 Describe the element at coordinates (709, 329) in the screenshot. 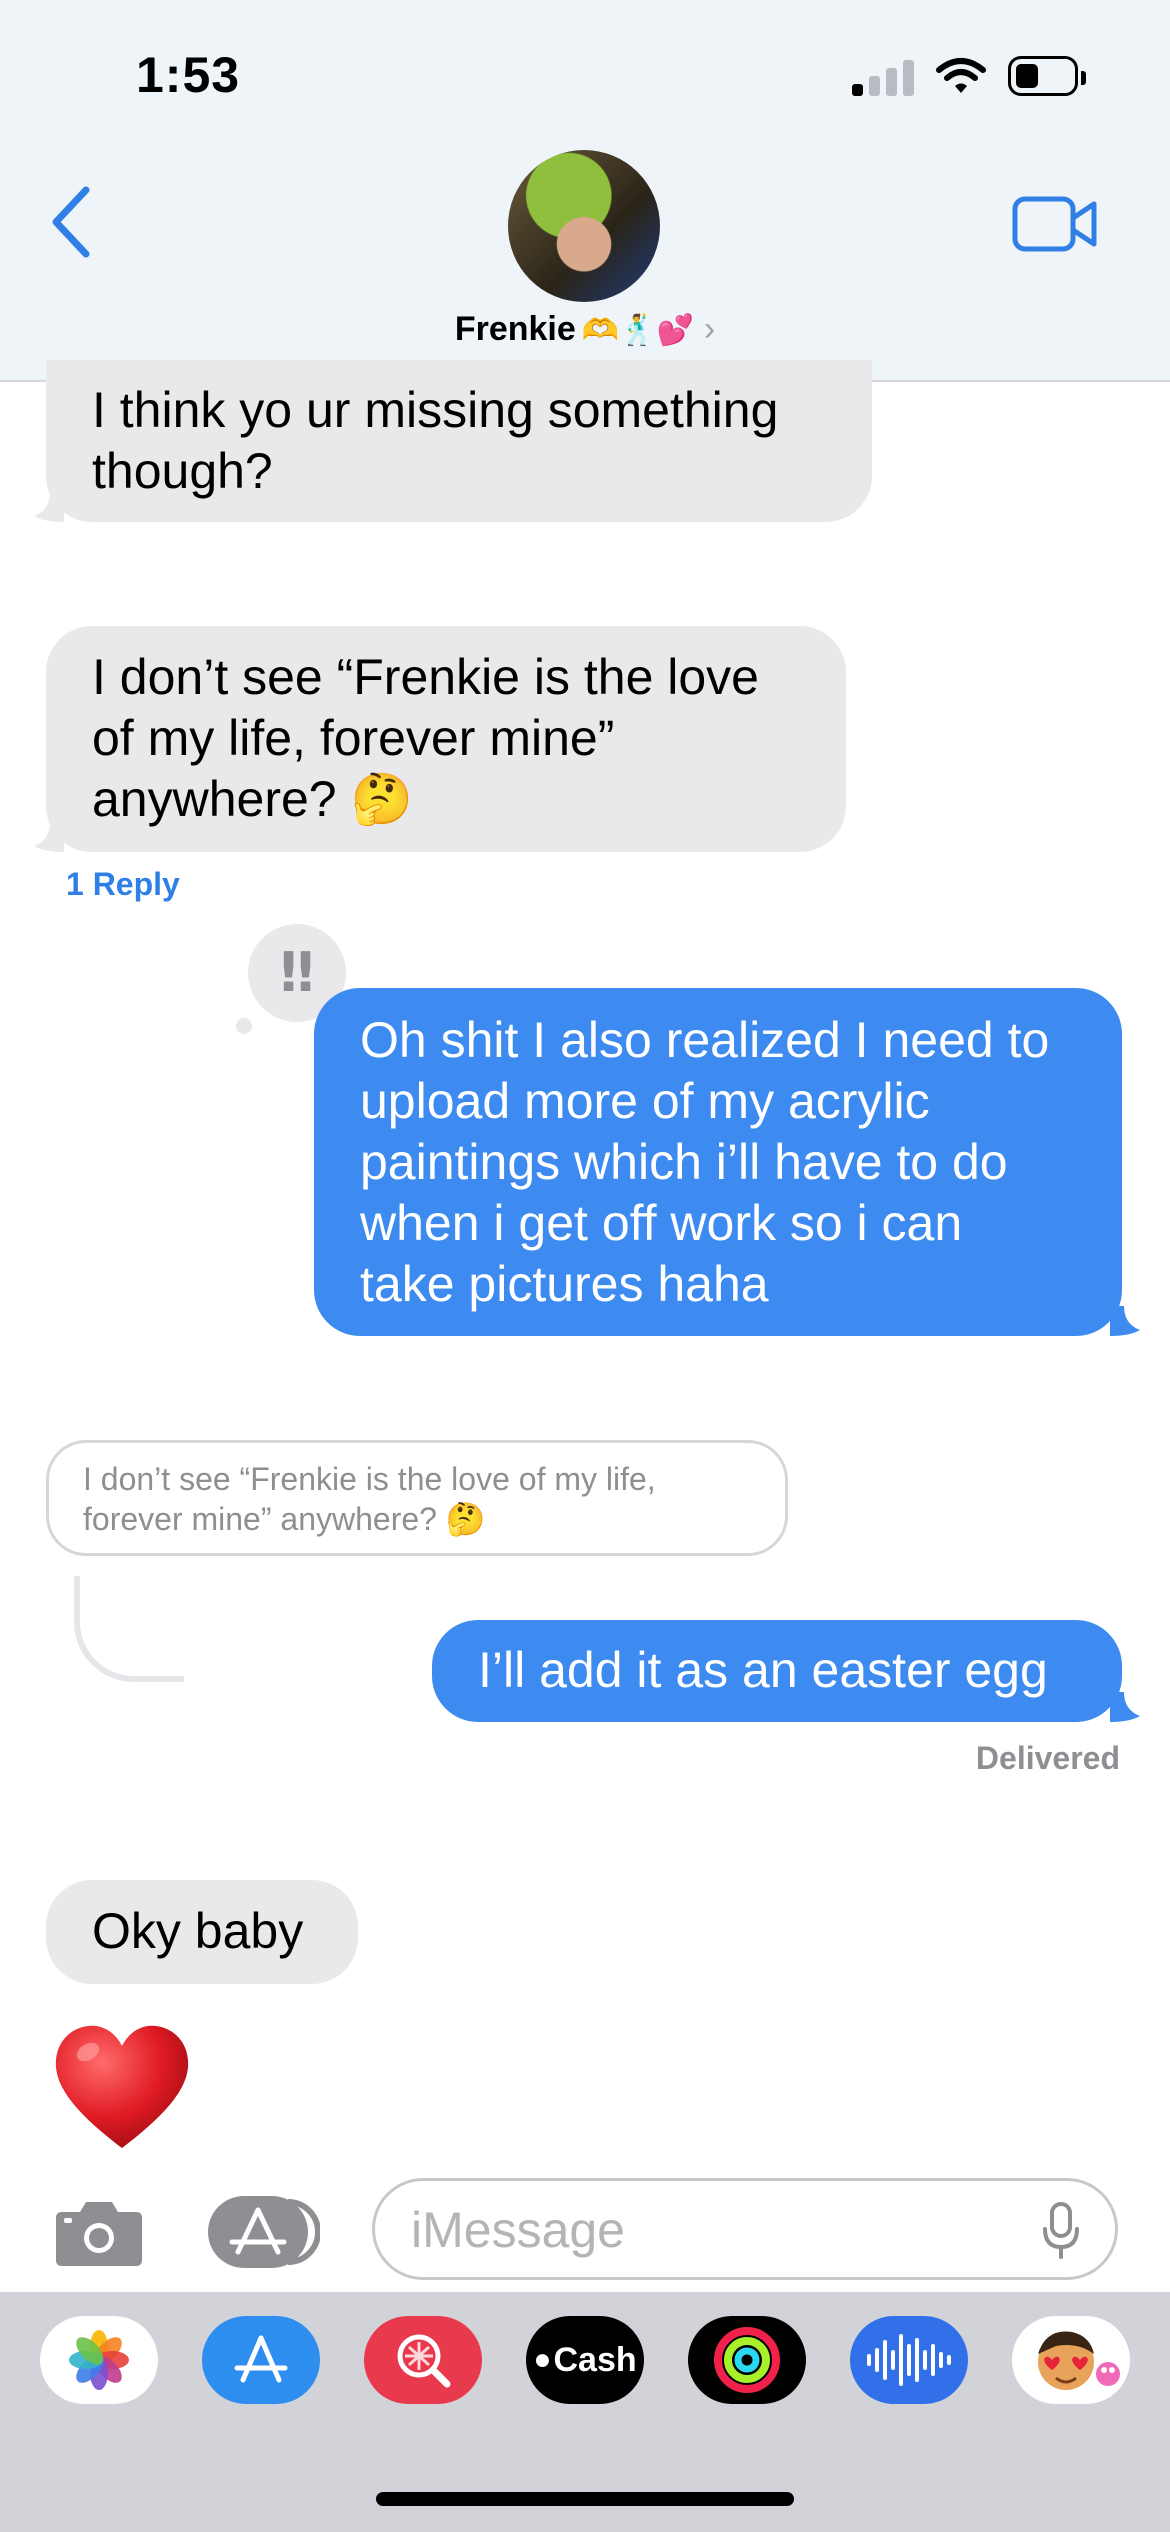

I see `chevron-right-icon: ›` at that location.